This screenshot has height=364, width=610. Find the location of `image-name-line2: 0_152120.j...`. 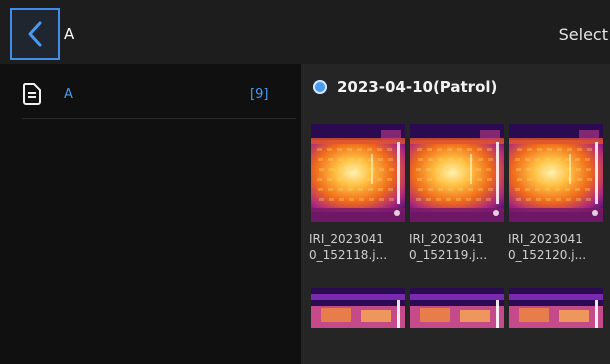

image-name-line2: 0_152120.j... is located at coordinates (547, 255).